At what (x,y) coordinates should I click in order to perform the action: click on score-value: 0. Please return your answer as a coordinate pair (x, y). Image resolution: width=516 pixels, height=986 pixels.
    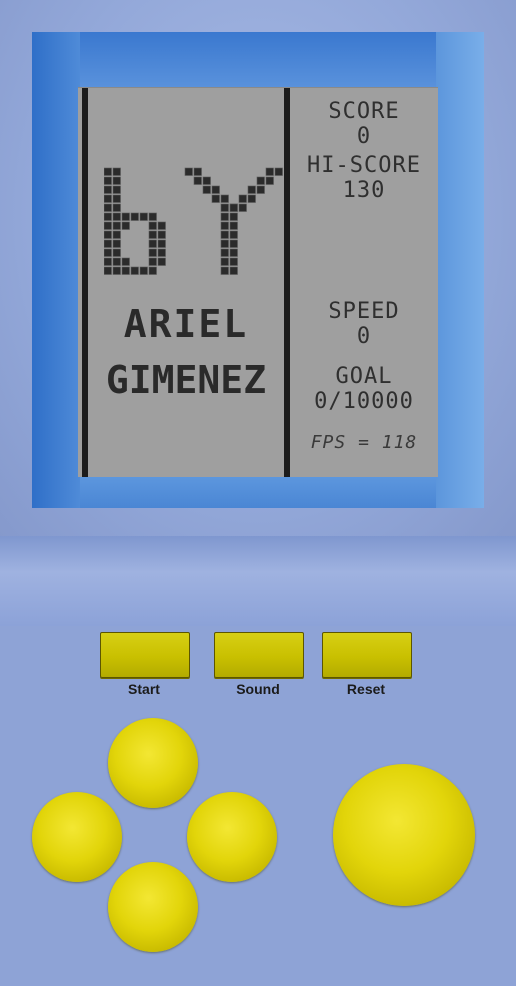
    Looking at the image, I should click on (364, 136).